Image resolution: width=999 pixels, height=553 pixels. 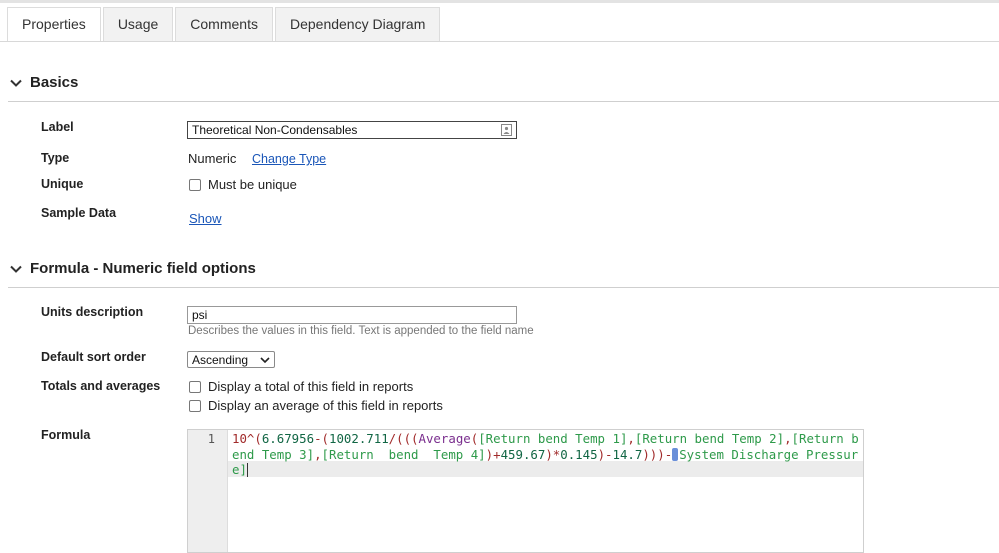 I want to click on tab-properties: Properties, so click(x=54, y=24).